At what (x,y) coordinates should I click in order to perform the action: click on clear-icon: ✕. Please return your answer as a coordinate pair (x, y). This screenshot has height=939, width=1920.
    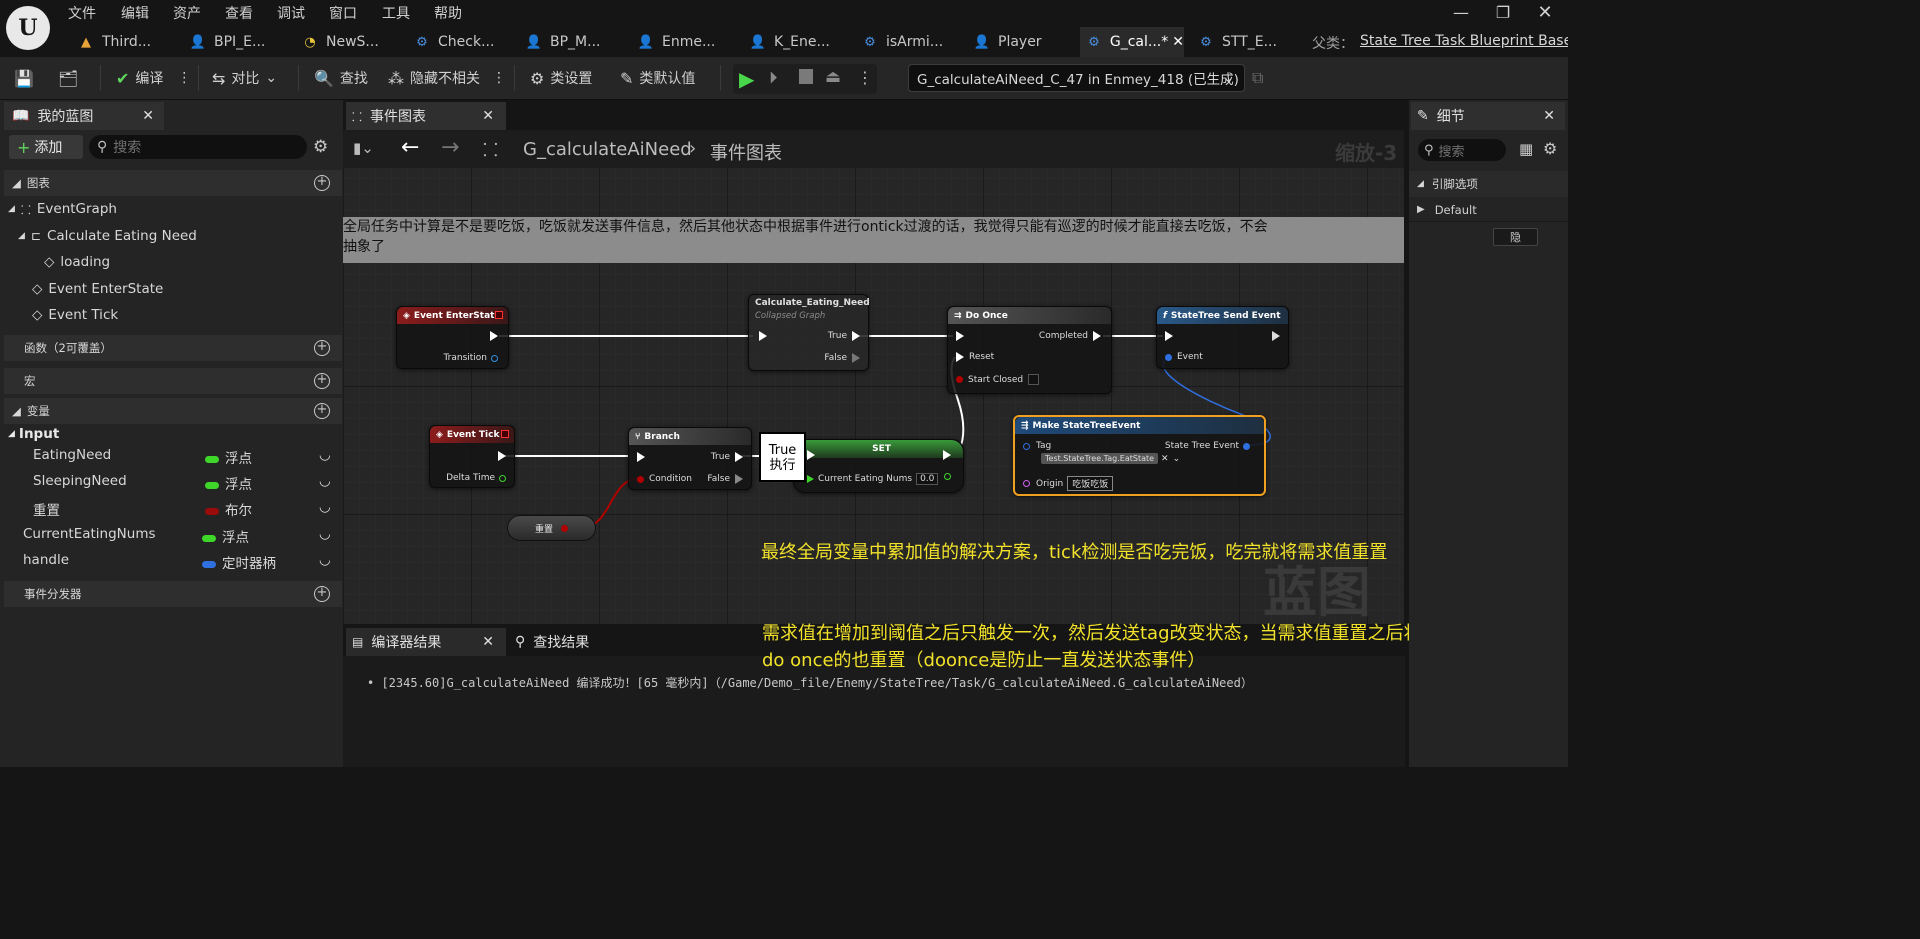
    Looking at the image, I should click on (1165, 459).